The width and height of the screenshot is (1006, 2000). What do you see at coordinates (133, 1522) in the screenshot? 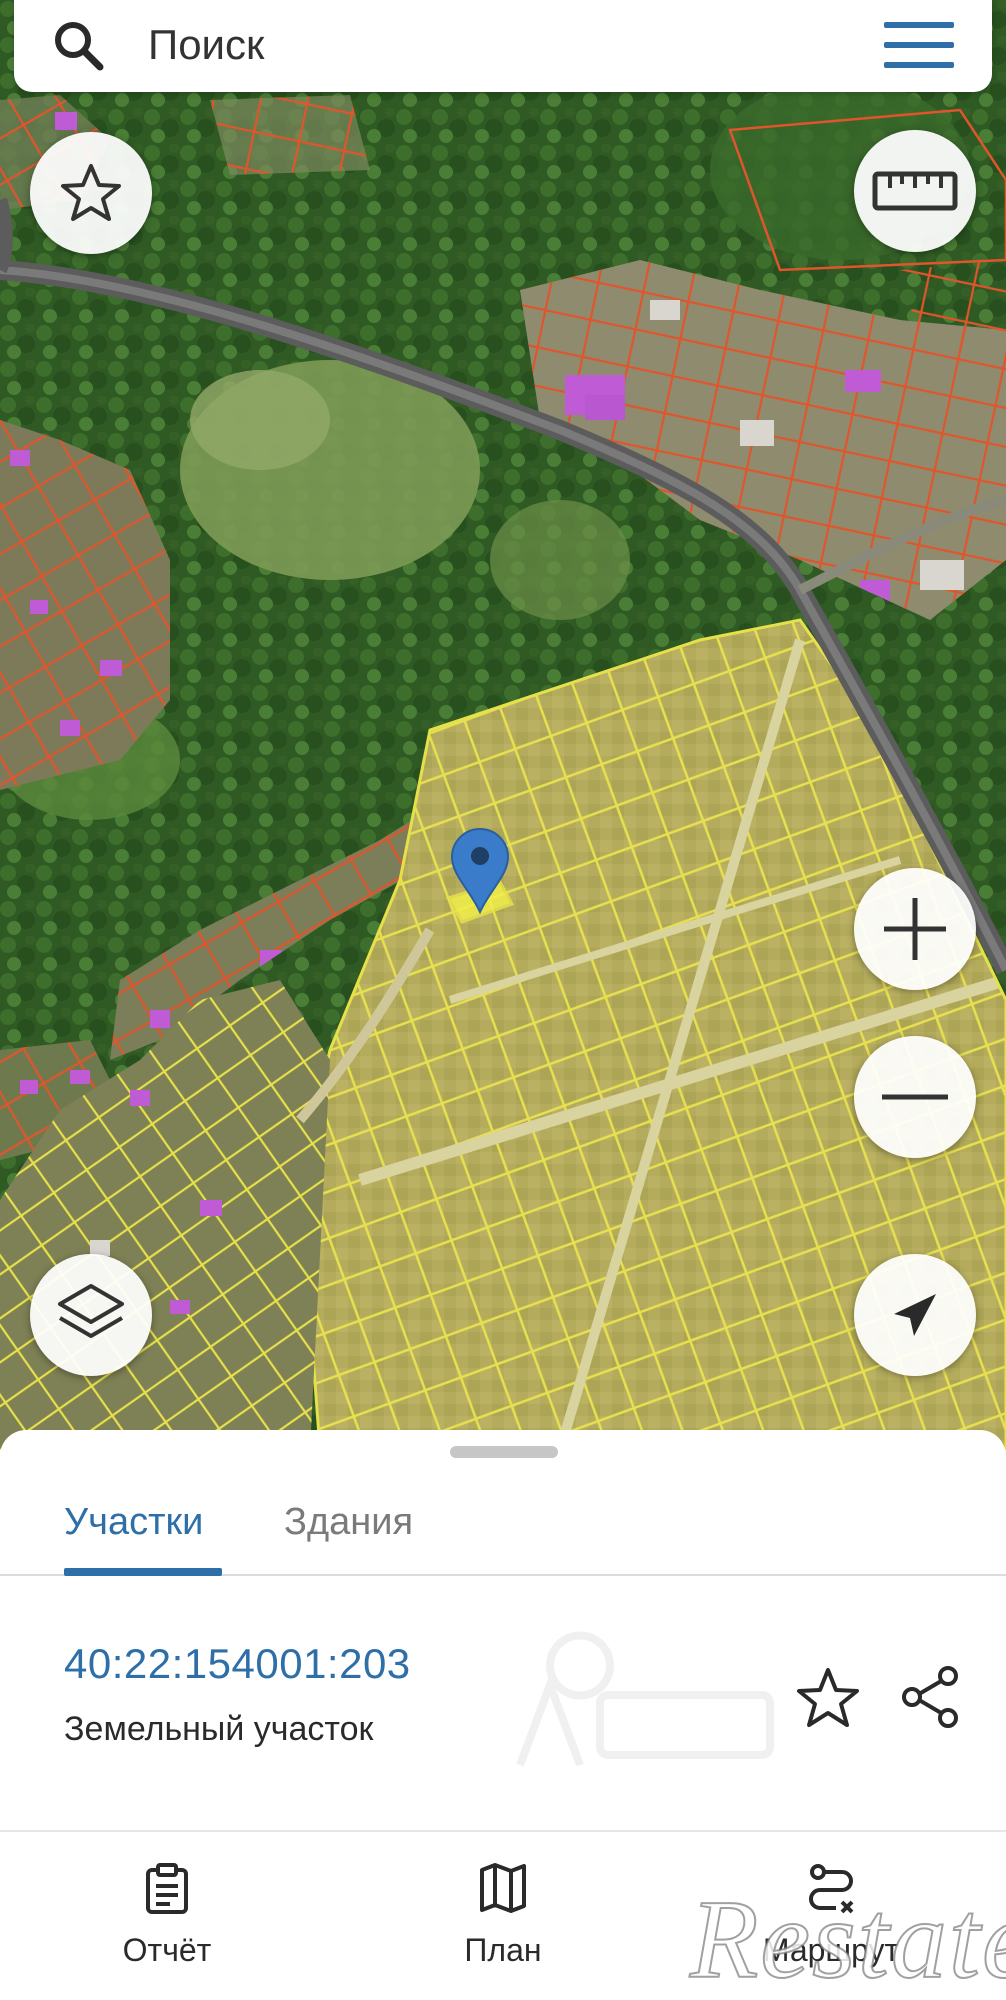
I see `tab-plots: Участки` at bounding box center [133, 1522].